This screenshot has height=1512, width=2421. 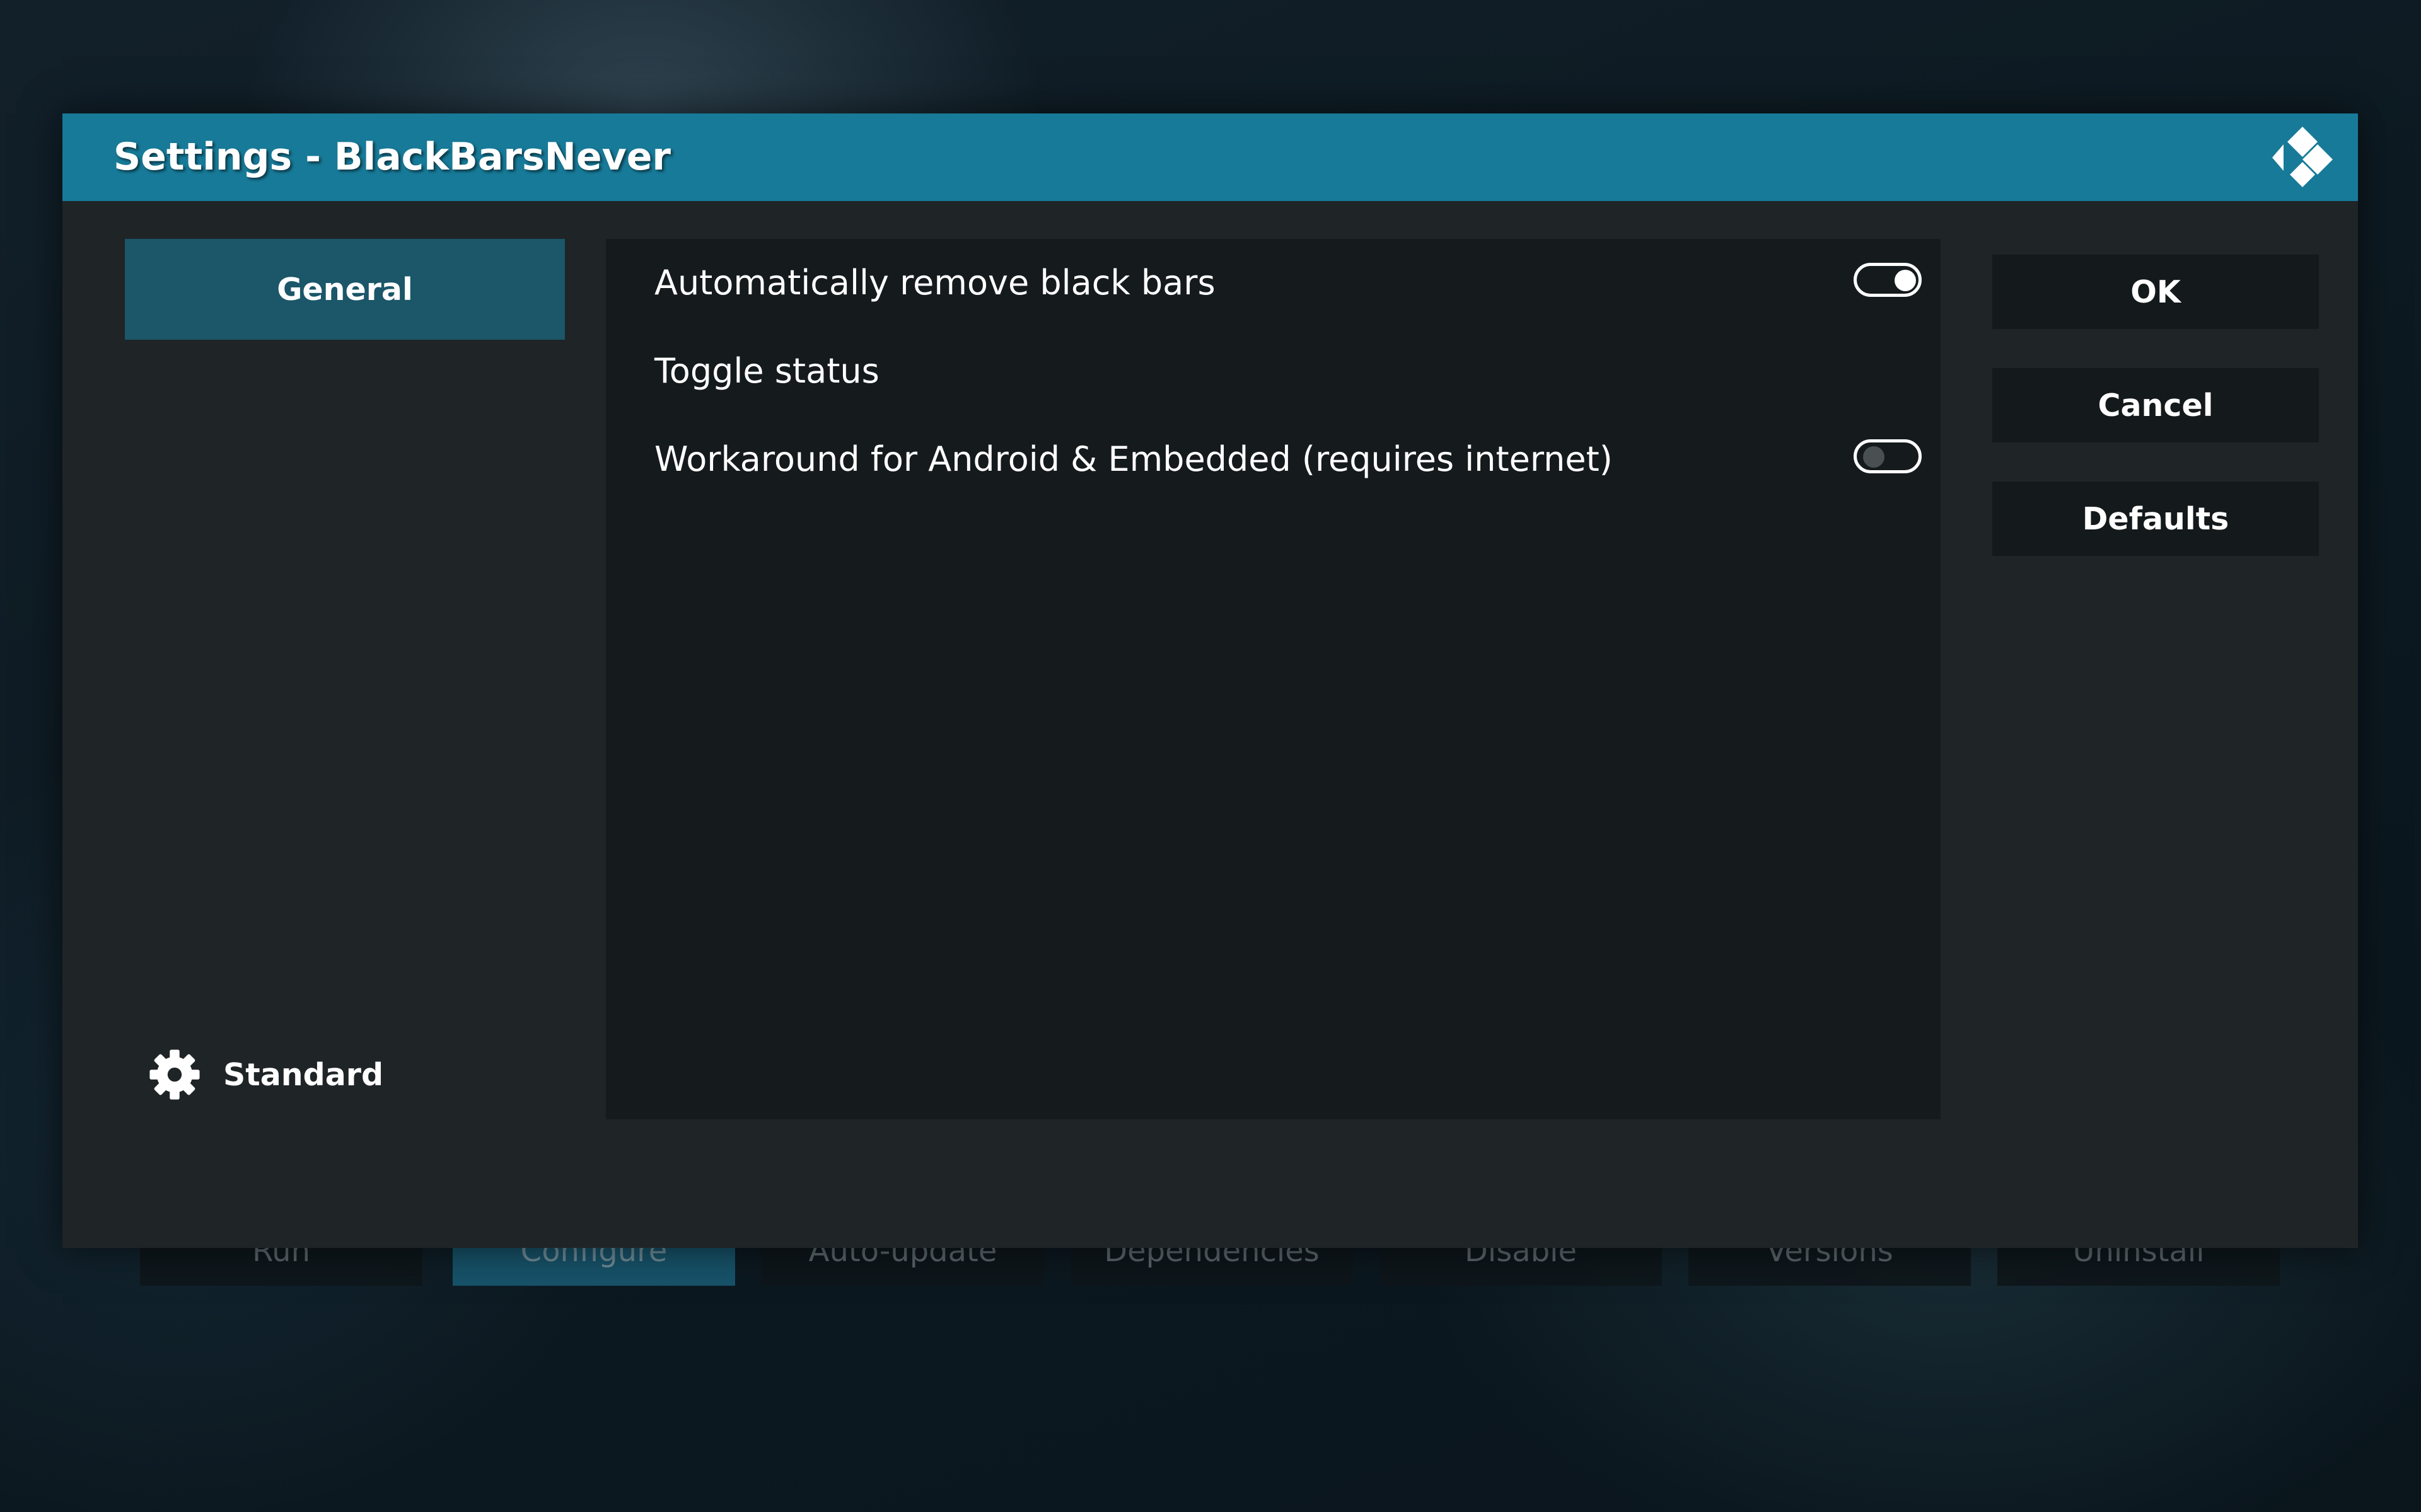 I want to click on gear-icon, so click(x=175, y=1074).